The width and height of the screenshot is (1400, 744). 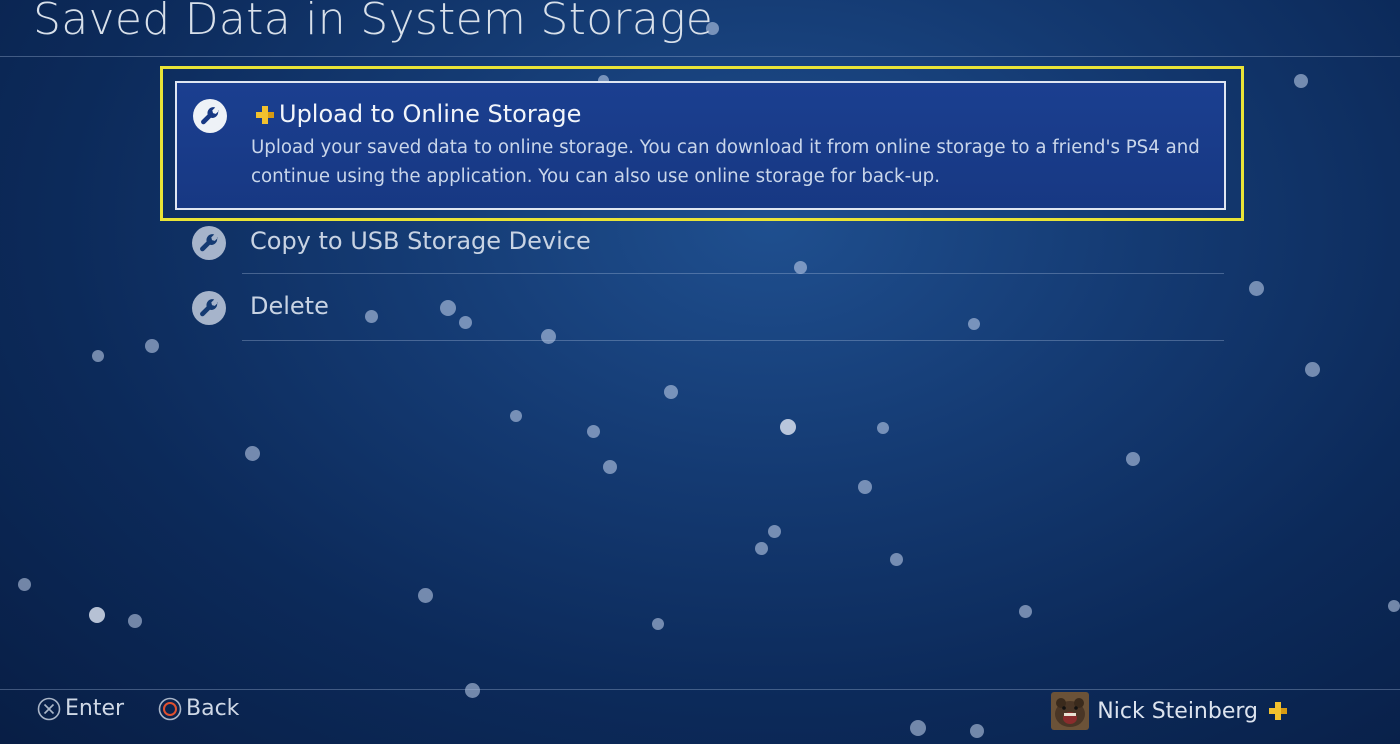 What do you see at coordinates (289, 306) in the screenshot?
I see `menu-item-label: Delete` at bounding box center [289, 306].